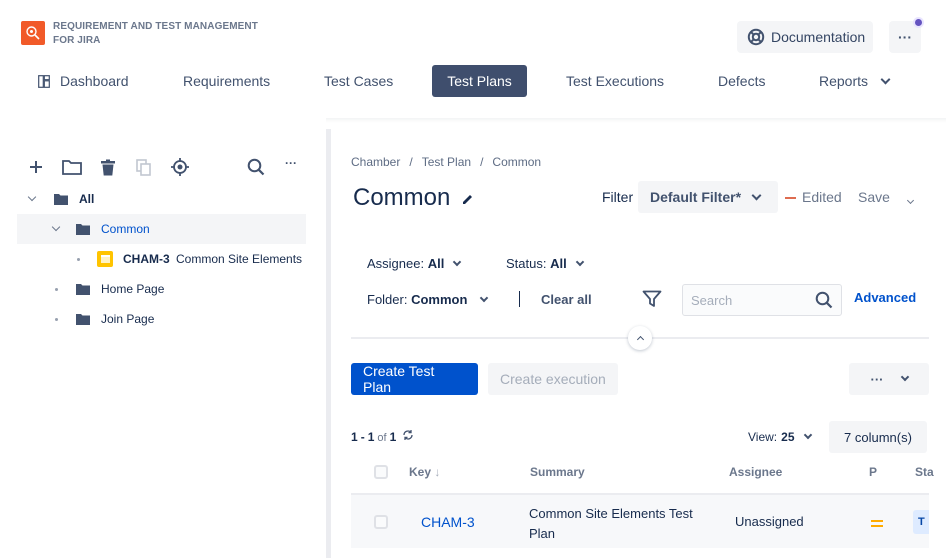  I want to click on row-status-badge: T, so click(921, 522).